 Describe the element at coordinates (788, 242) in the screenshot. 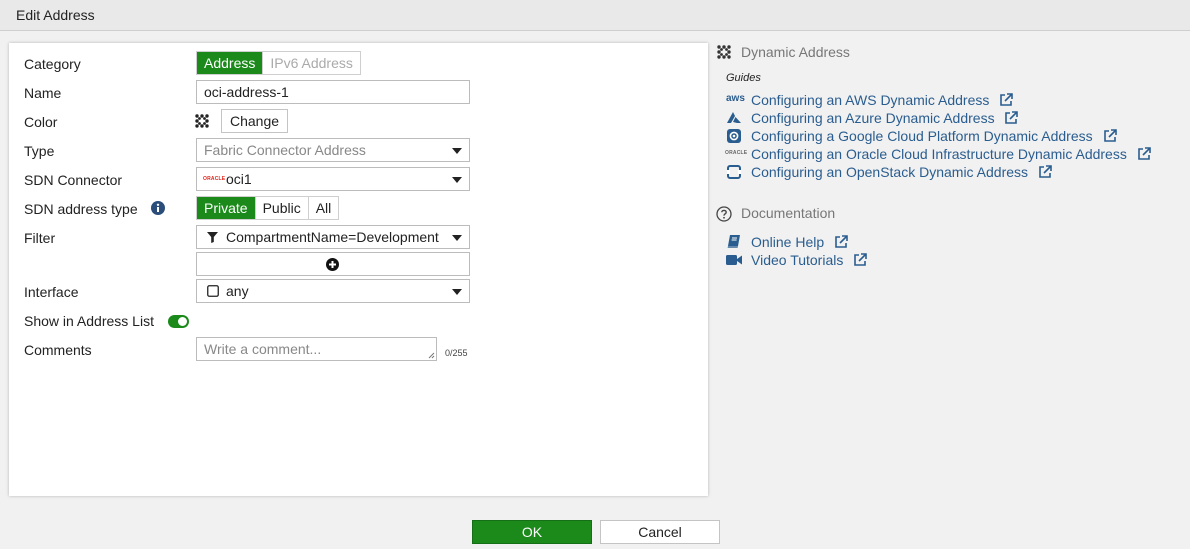

I see `doc-link-label: Online Help` at that location.